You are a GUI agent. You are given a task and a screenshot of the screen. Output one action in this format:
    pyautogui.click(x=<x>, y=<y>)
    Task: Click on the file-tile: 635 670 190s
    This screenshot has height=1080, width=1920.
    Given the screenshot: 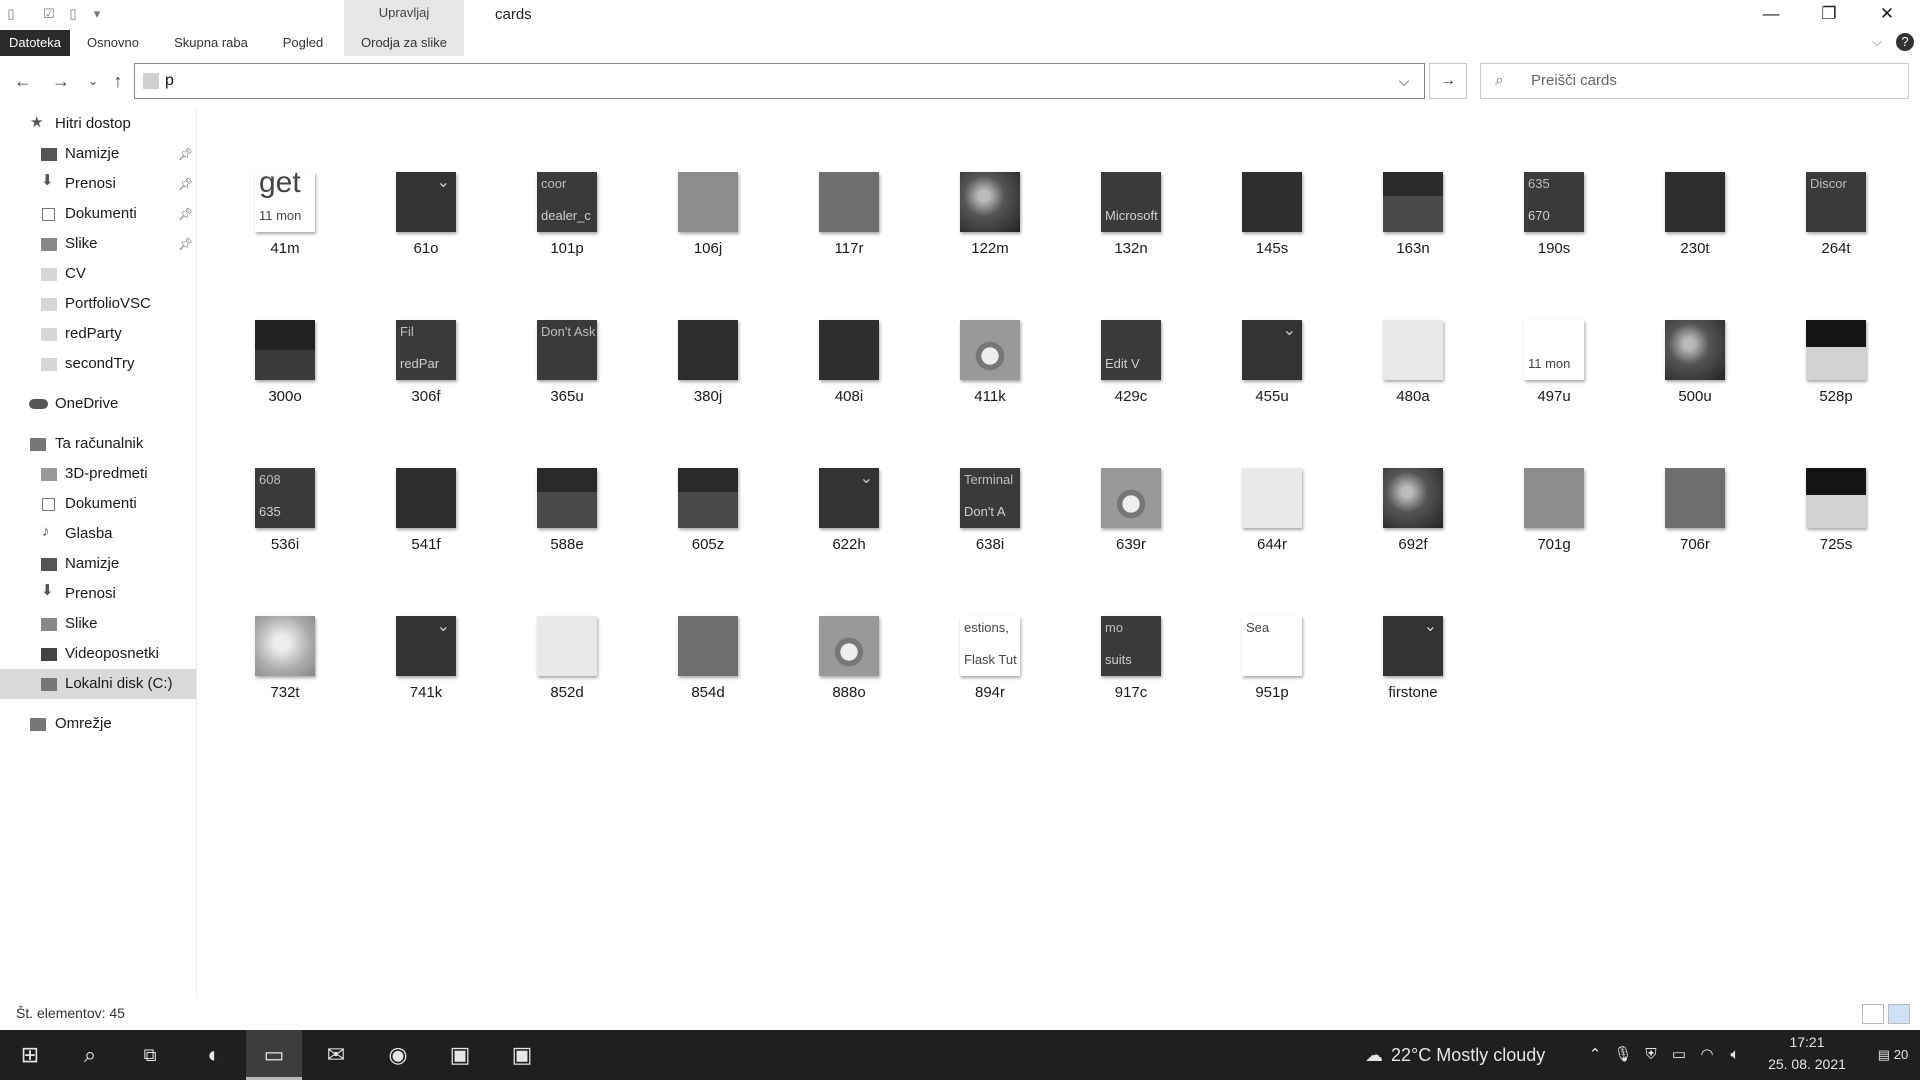 What is the action you would take?
    pyautogui.click(x=1552, y=228)
    